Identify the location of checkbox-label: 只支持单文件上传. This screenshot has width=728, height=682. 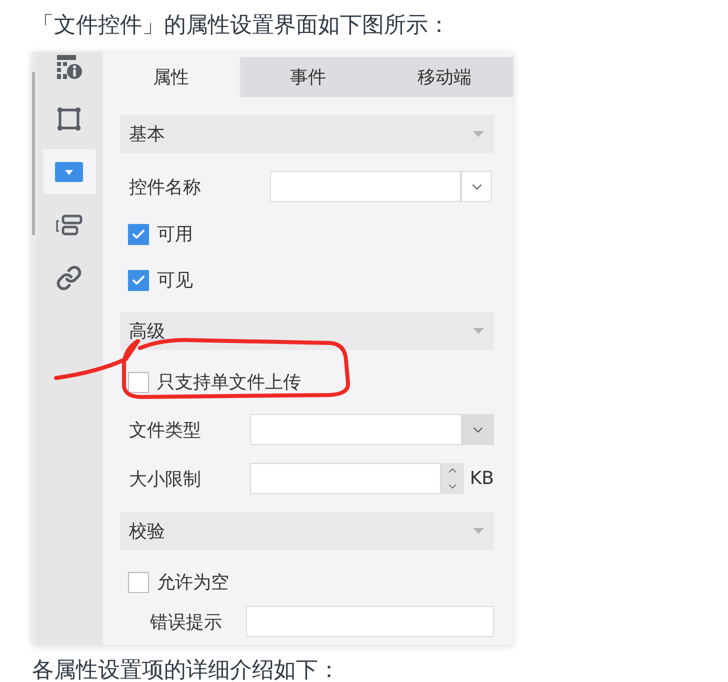
(228, 382).